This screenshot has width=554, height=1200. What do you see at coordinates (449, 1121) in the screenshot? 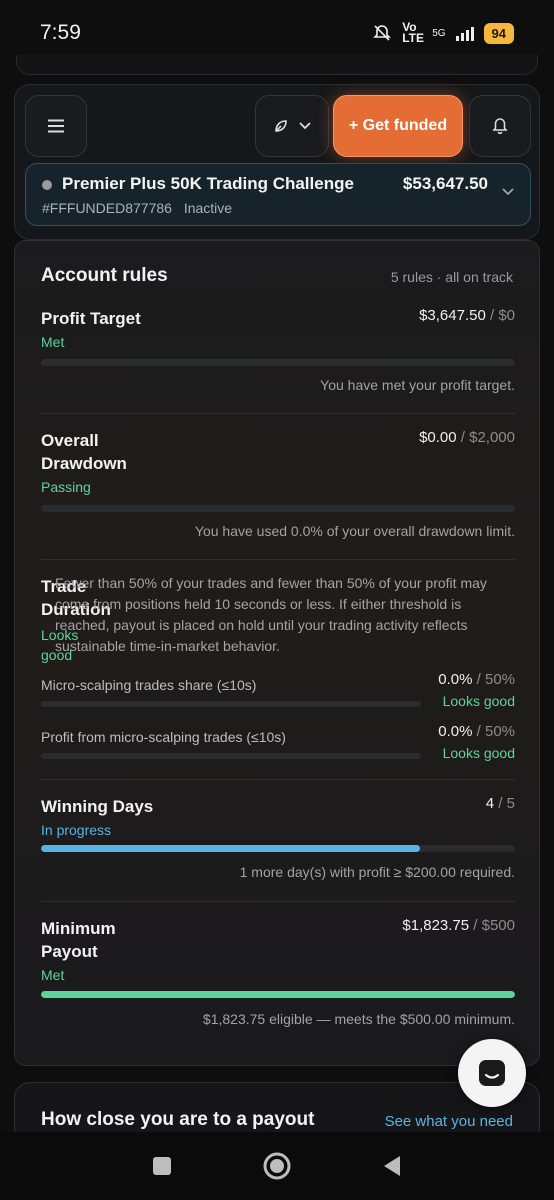
I see `see-what-you-need-link: See what you need` at bounding box center [449, 1121].